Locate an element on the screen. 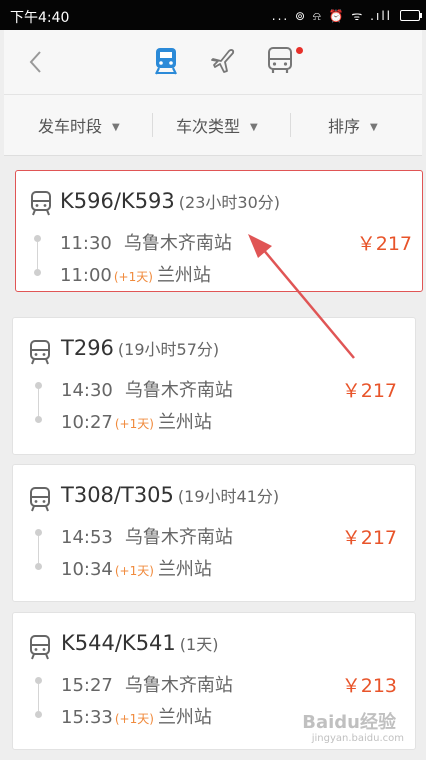 This screenshot has height=760, width=426. arrival-time: 11:00 is located at coordinates (86, 275).